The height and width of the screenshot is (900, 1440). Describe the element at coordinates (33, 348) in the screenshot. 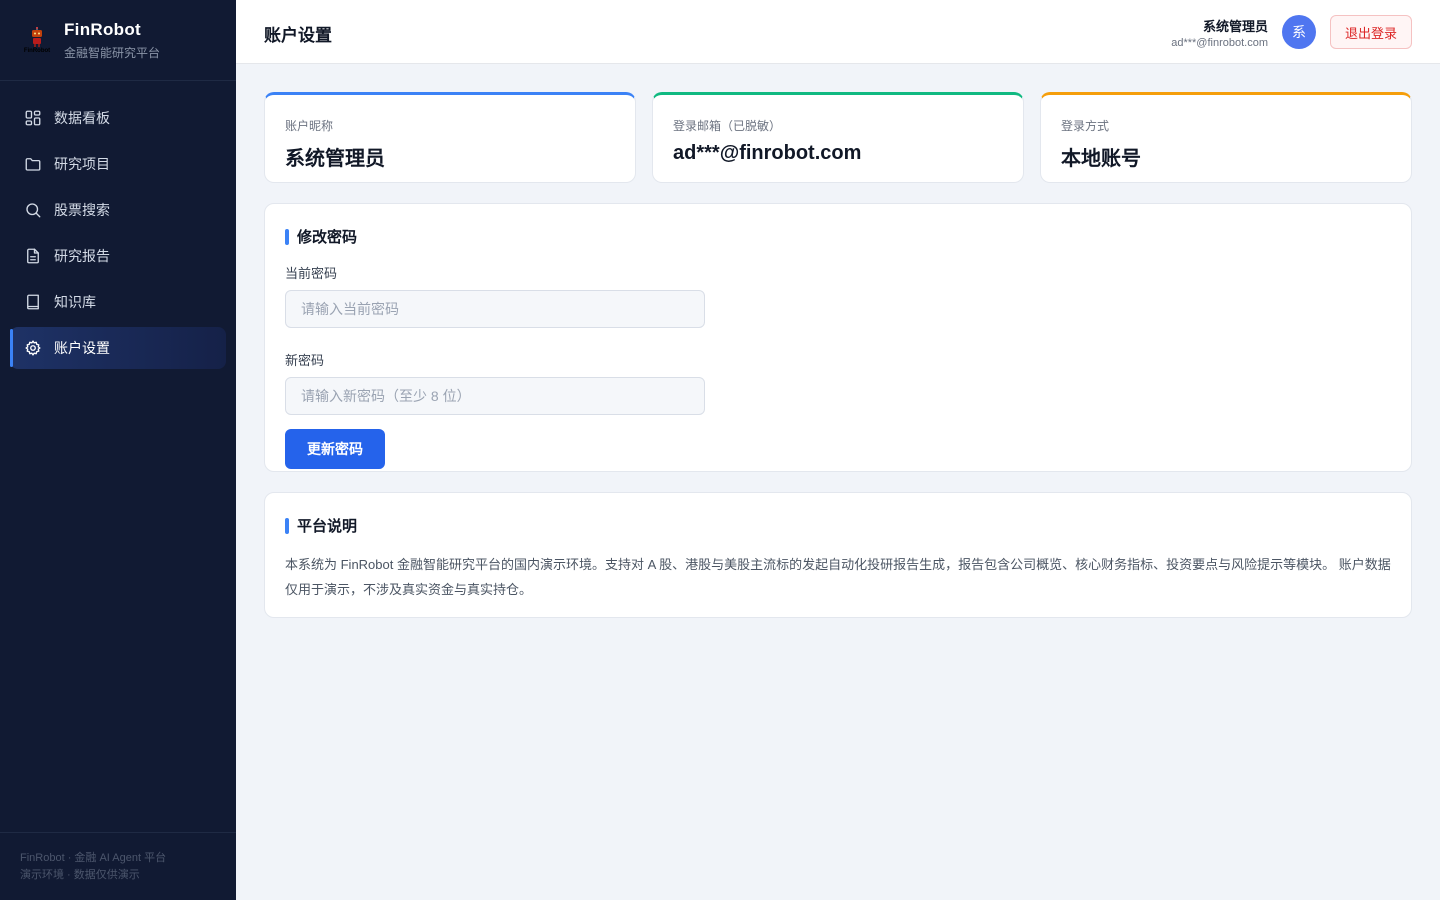

I see `gear-icon` at that location.